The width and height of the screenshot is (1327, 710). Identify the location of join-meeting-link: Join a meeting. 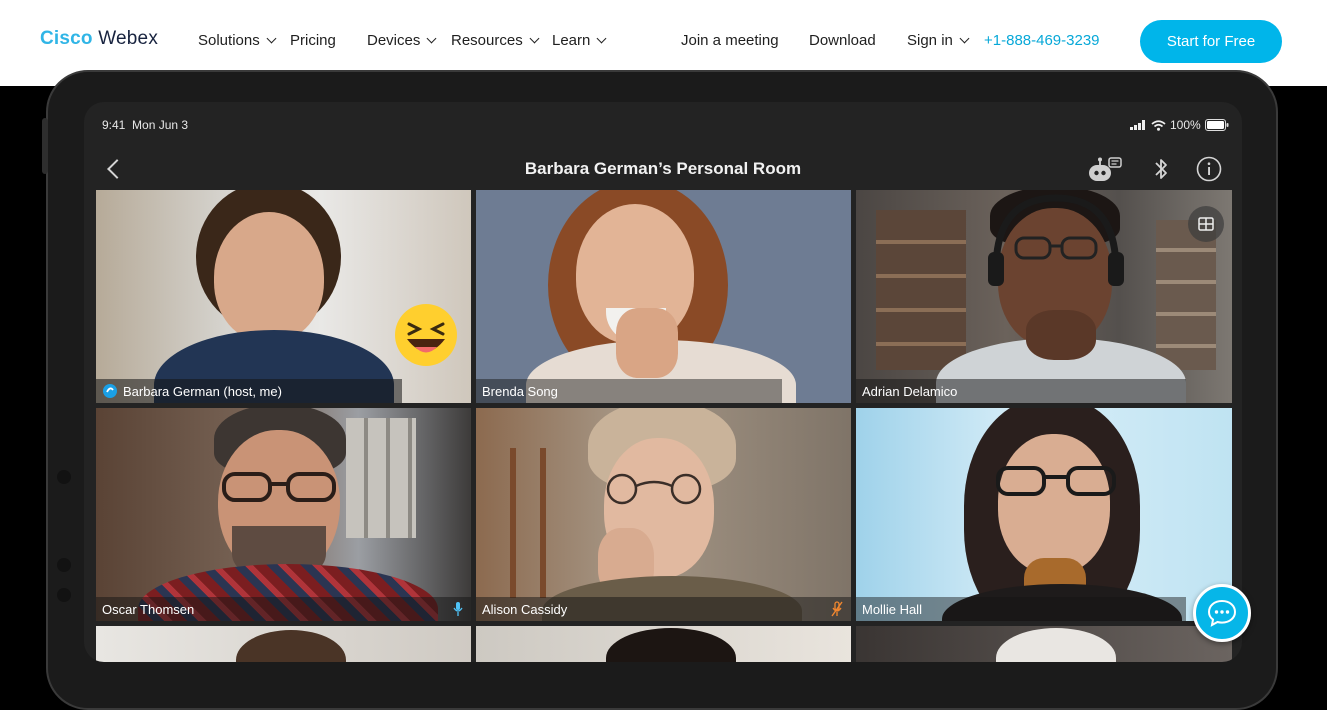
(730, 40).